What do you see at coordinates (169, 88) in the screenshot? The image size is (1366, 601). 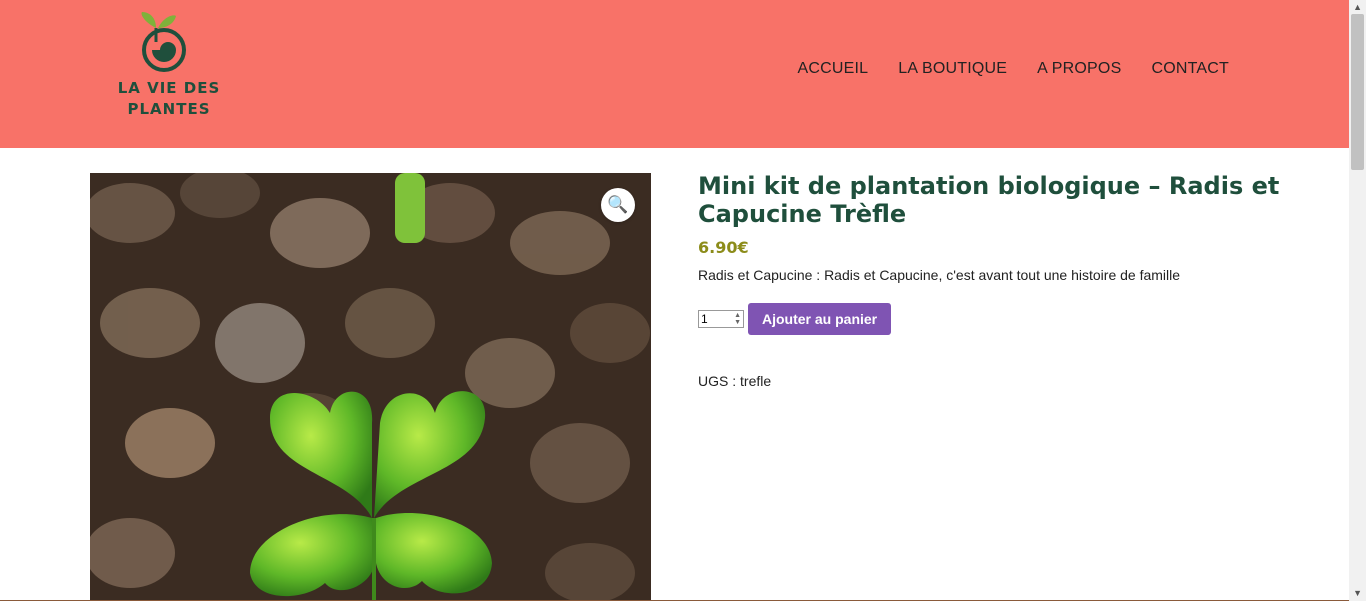 I see `brand-line-1: LA VIE DES` at bounding box center [169, 88].